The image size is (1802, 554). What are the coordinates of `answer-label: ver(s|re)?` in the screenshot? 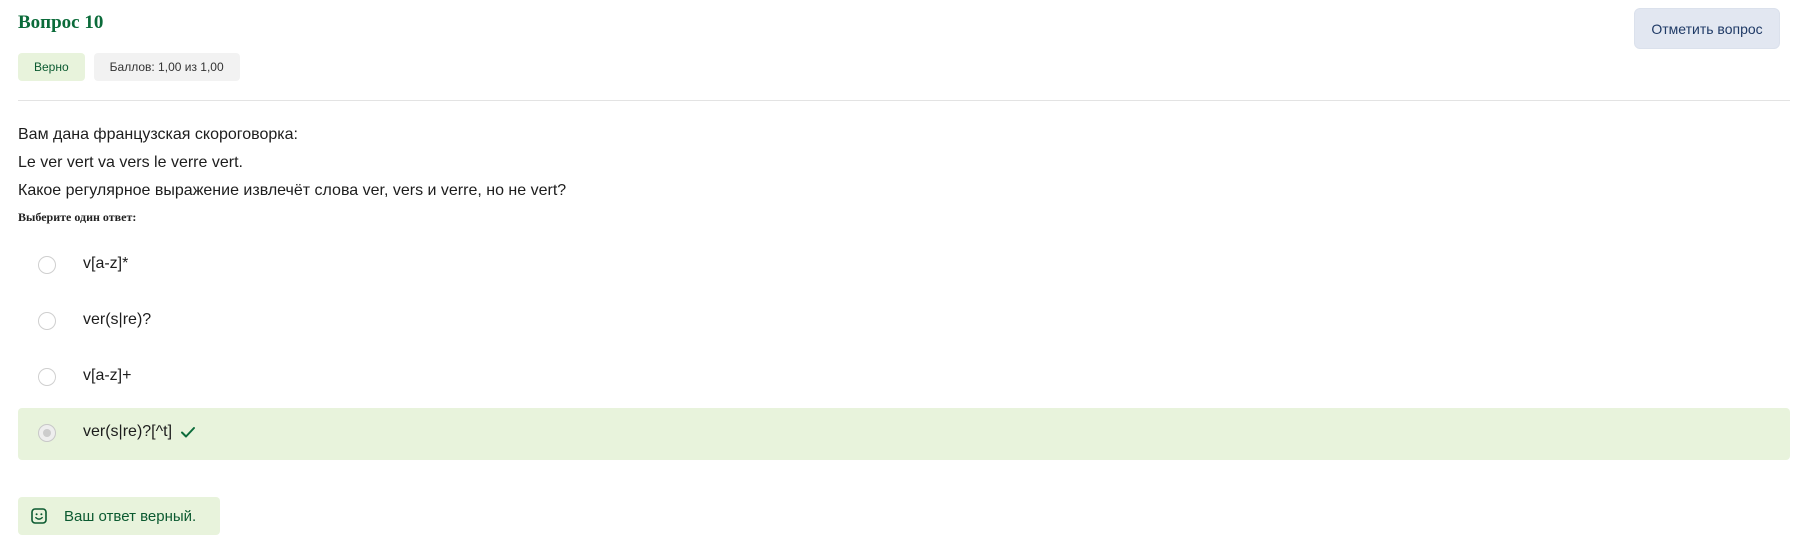 It's located at (117, 320).